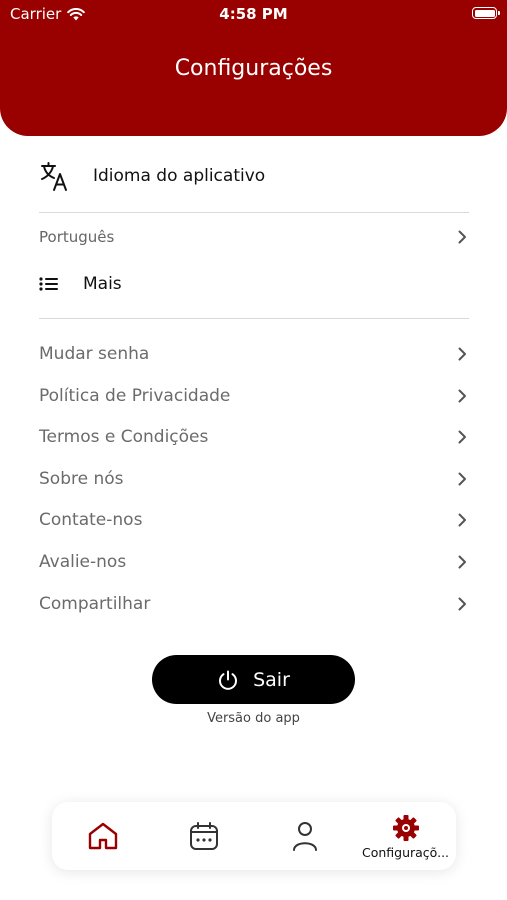 This screenshot has width=507, height=900. What do you see at coordinates (254, 237) in the screenshot?
I see `language-selector: Português` at bounding box center [254, 237].